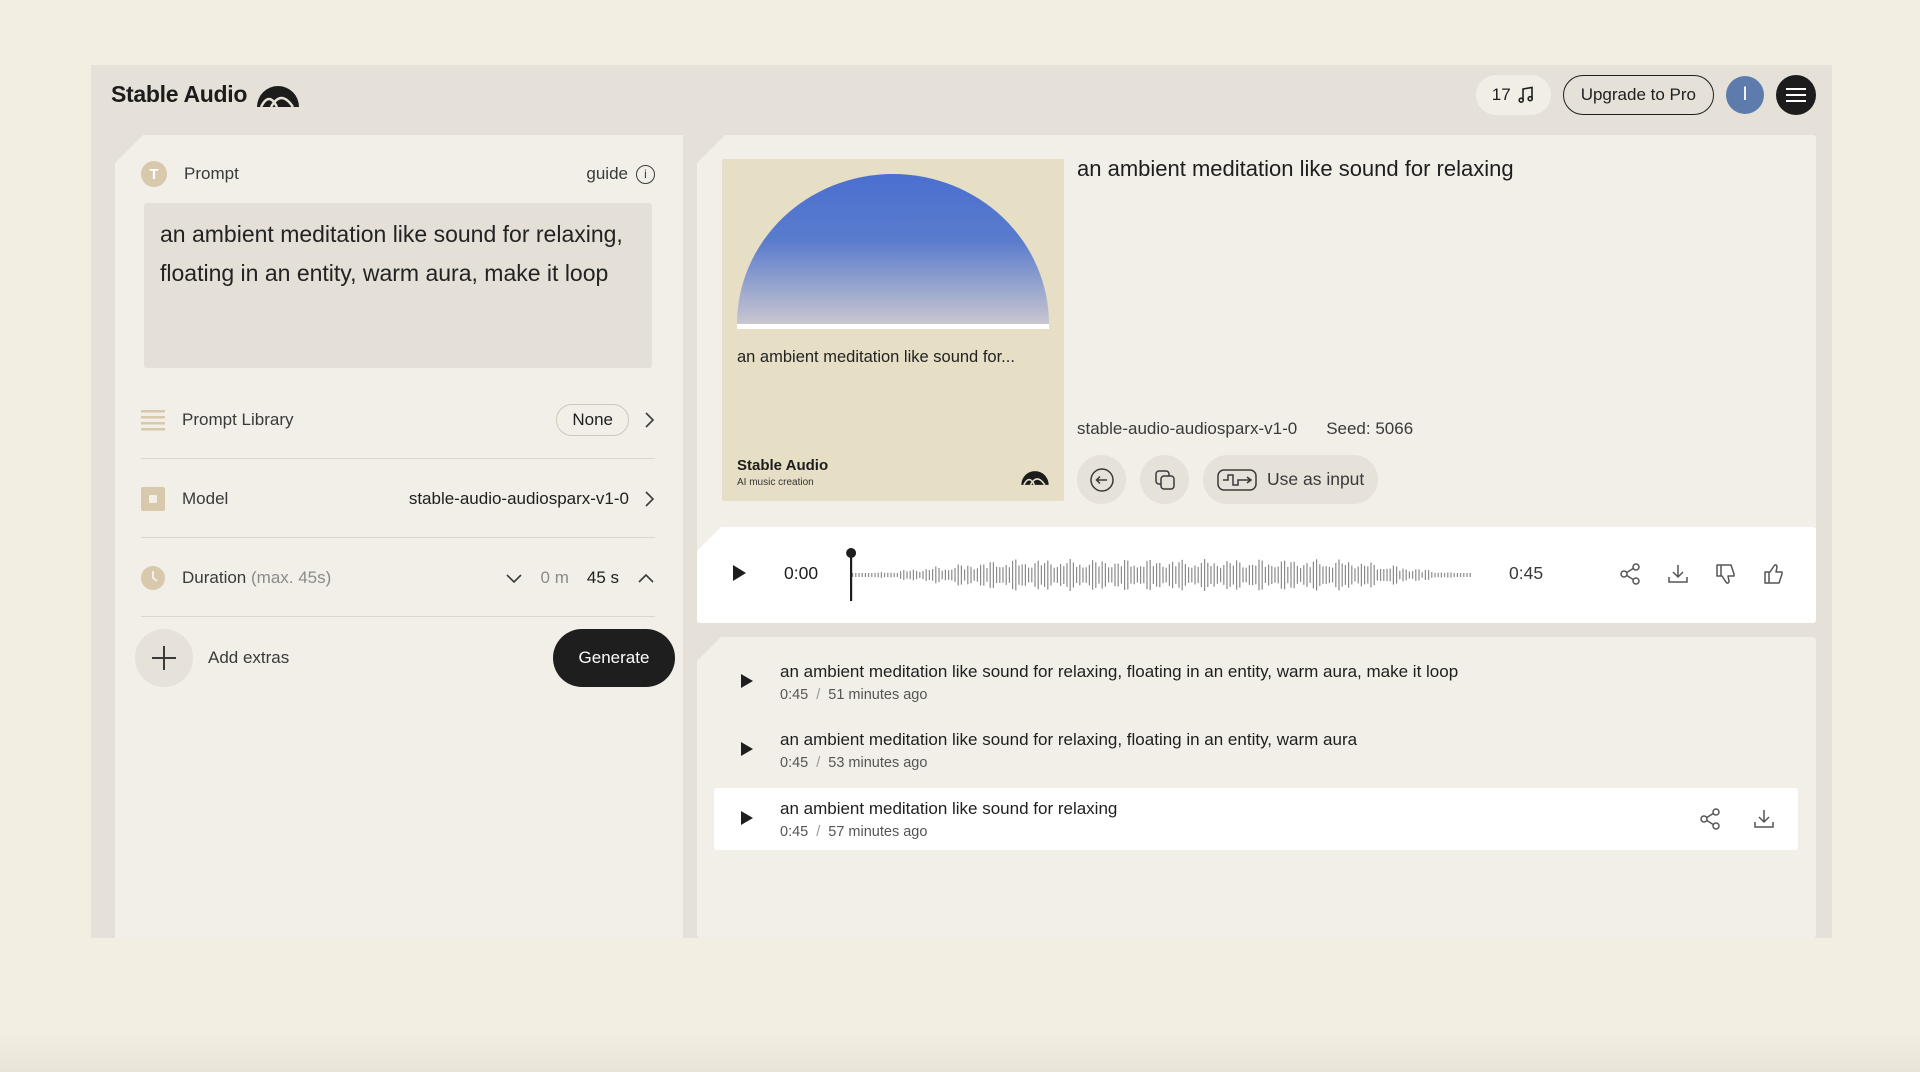  I want to click on header-actions: 17 Upgrade to Pro I, so click(1645, 95).